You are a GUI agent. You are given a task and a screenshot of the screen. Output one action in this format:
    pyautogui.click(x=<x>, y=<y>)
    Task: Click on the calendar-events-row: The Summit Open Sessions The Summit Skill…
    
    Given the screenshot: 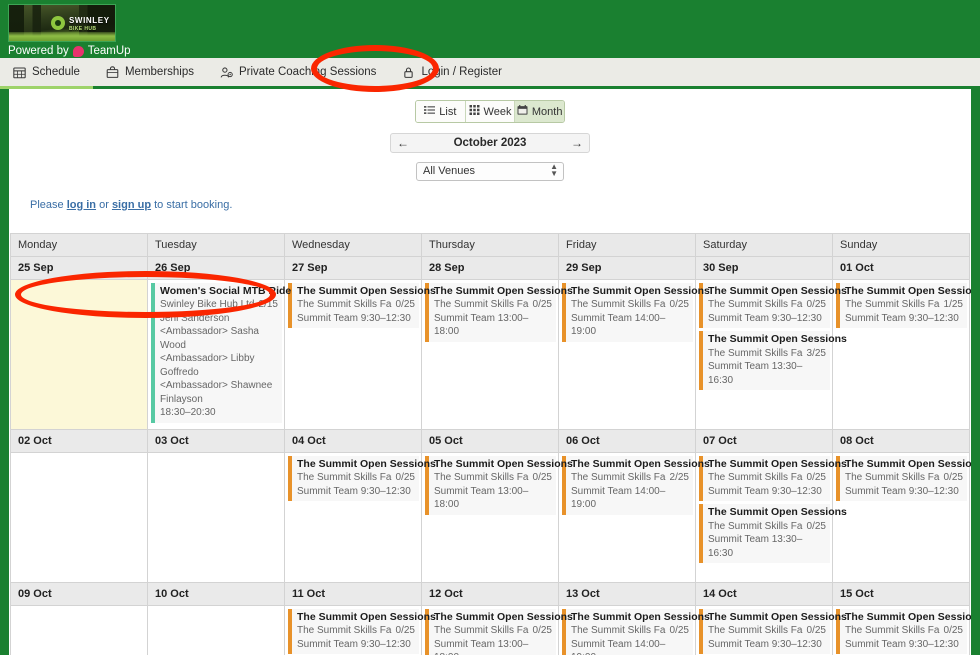 What is the action you would take?
    pyautogui.click(x=490, y=630)
    